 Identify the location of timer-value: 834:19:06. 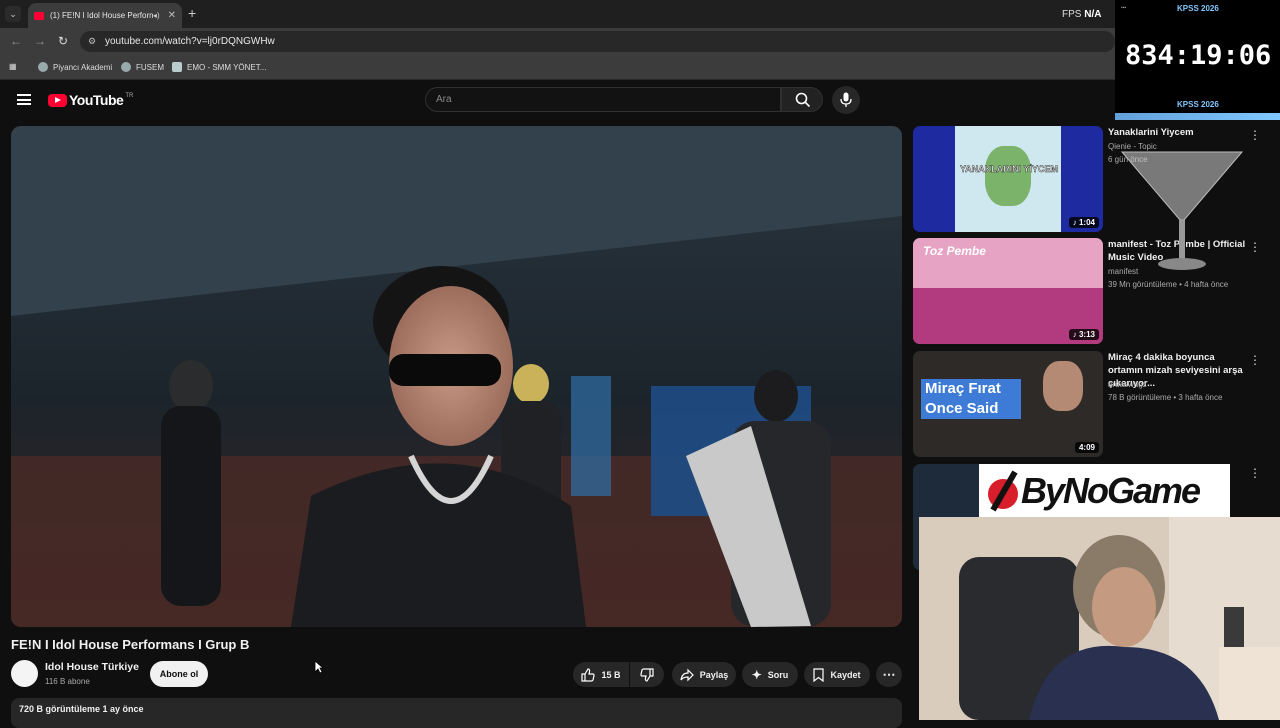
(1198, 55).